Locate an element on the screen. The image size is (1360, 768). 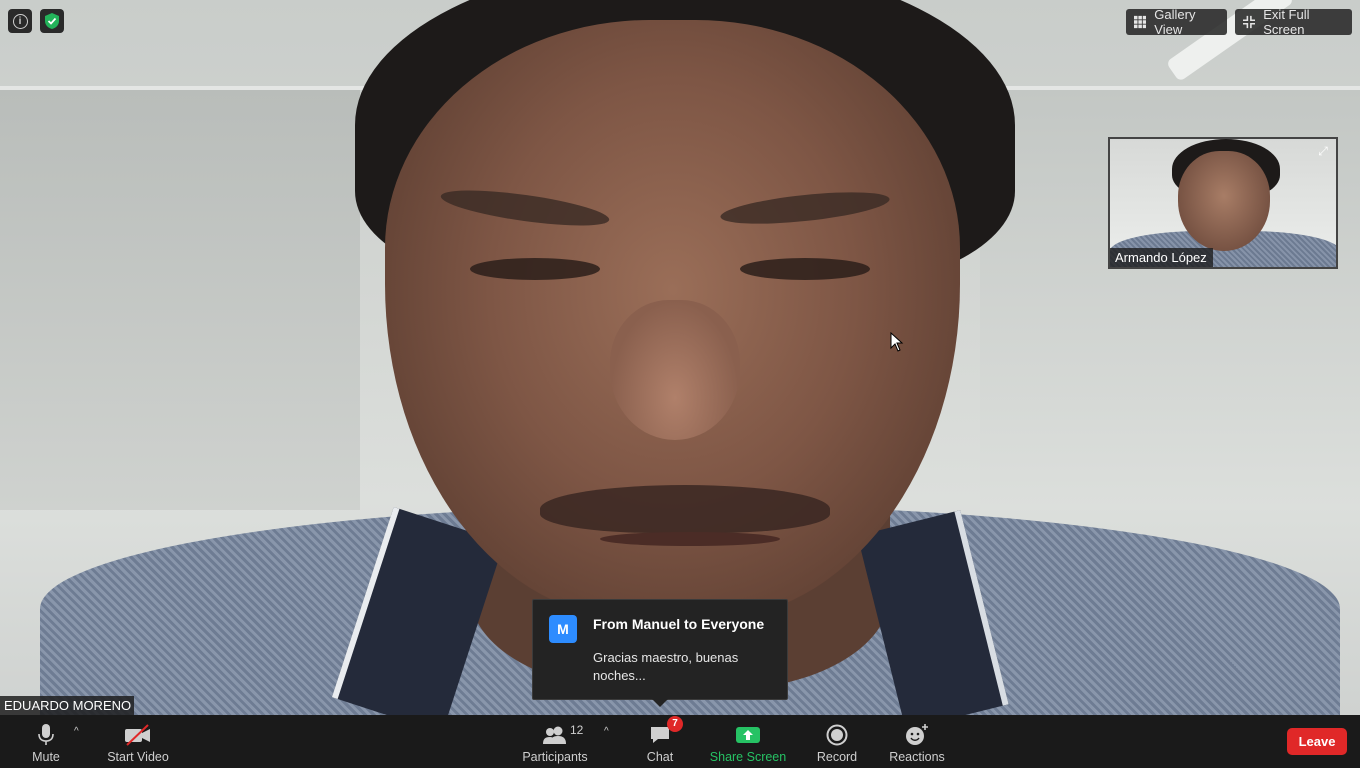
sender-avatar: M is located at coordinates (563, 629).